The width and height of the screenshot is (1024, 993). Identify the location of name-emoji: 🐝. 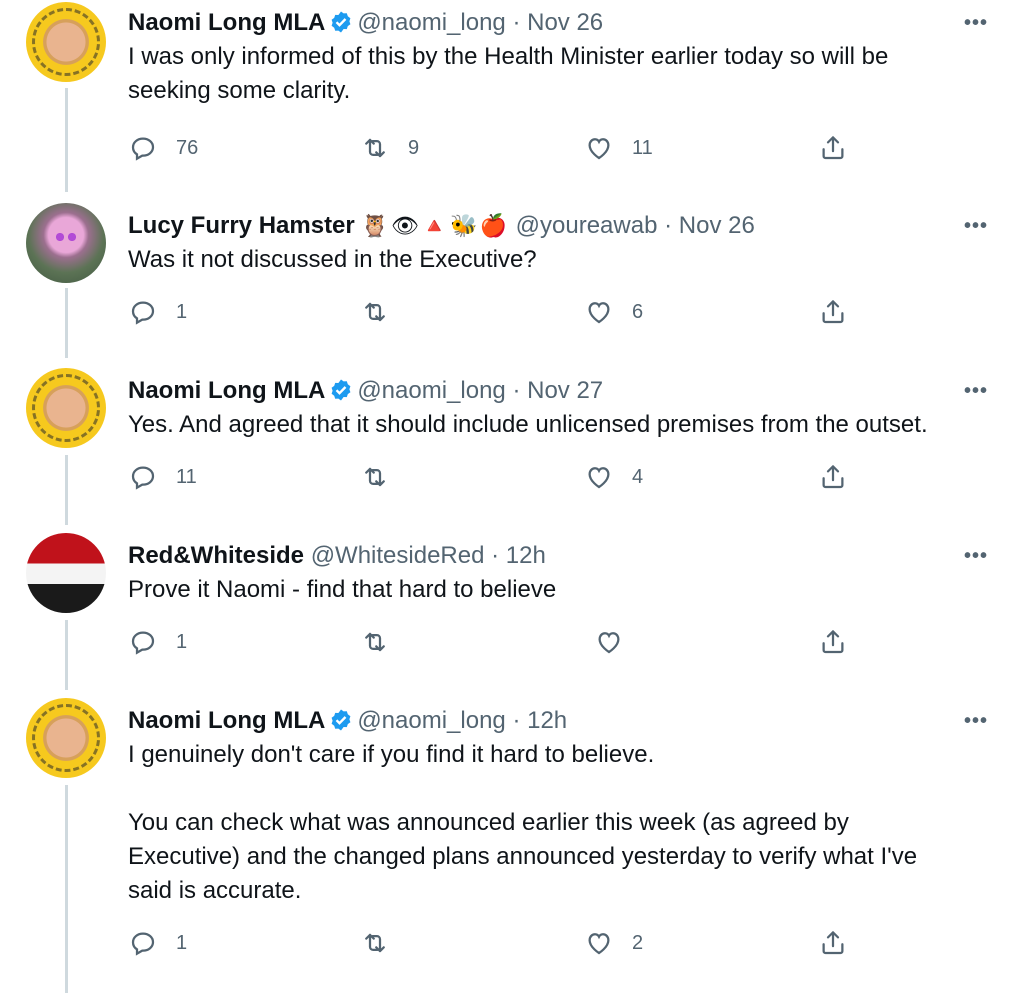
(464, 225).